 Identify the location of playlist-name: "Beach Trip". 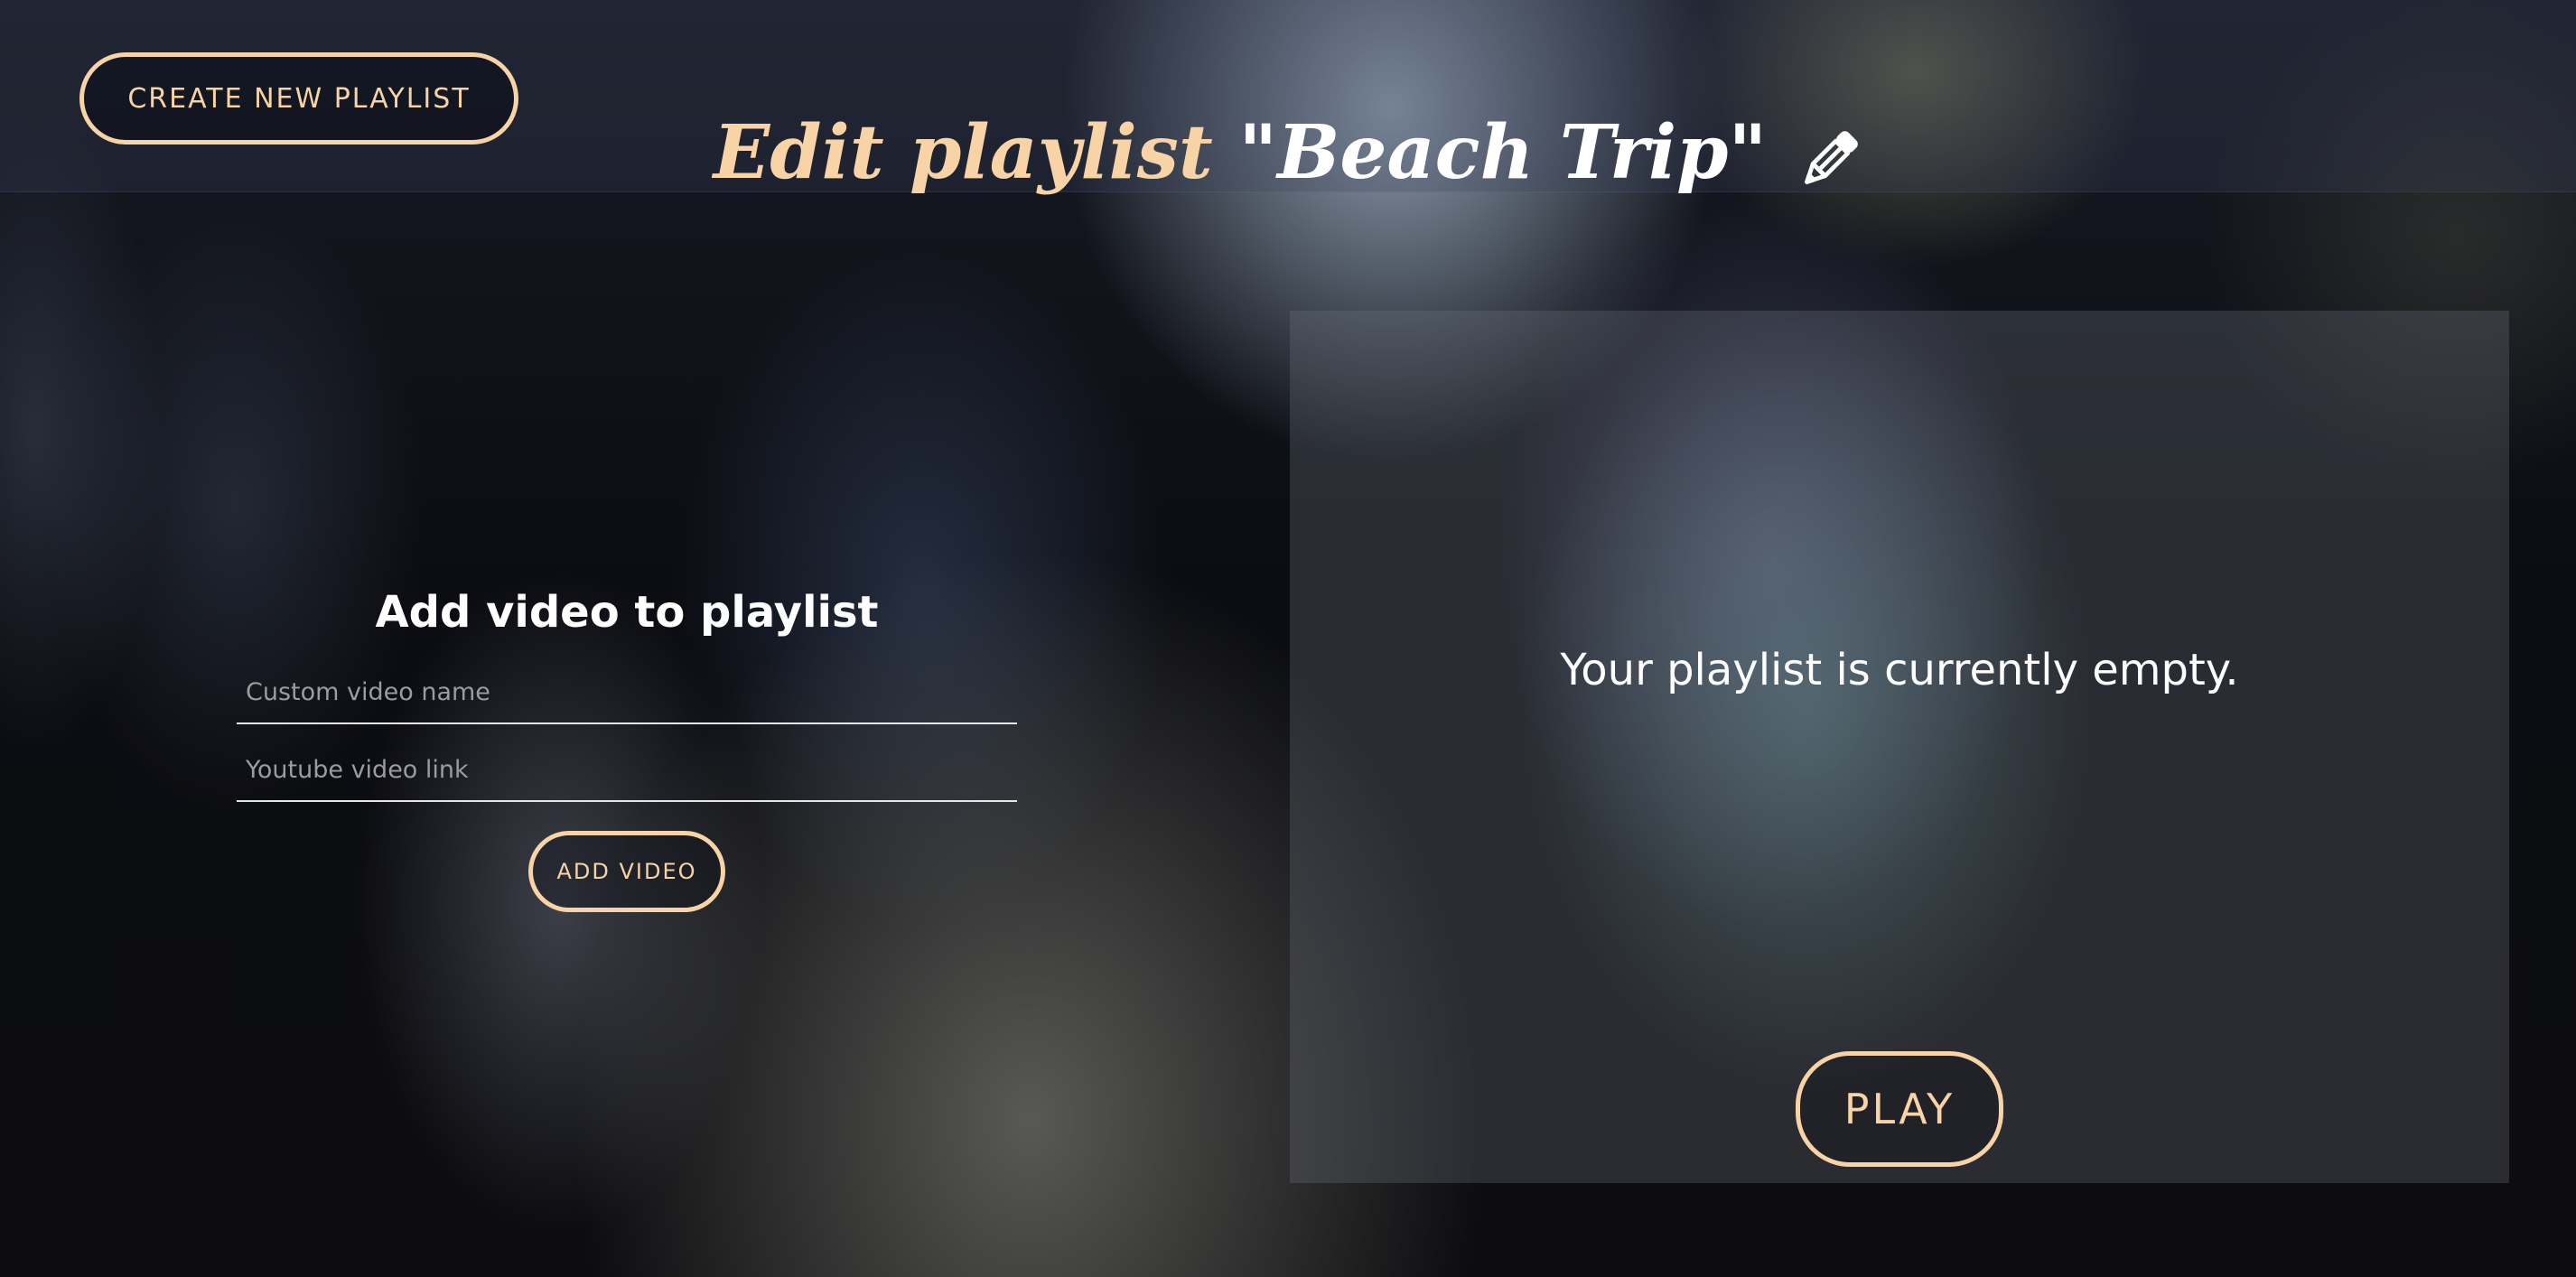
(1503, 152).